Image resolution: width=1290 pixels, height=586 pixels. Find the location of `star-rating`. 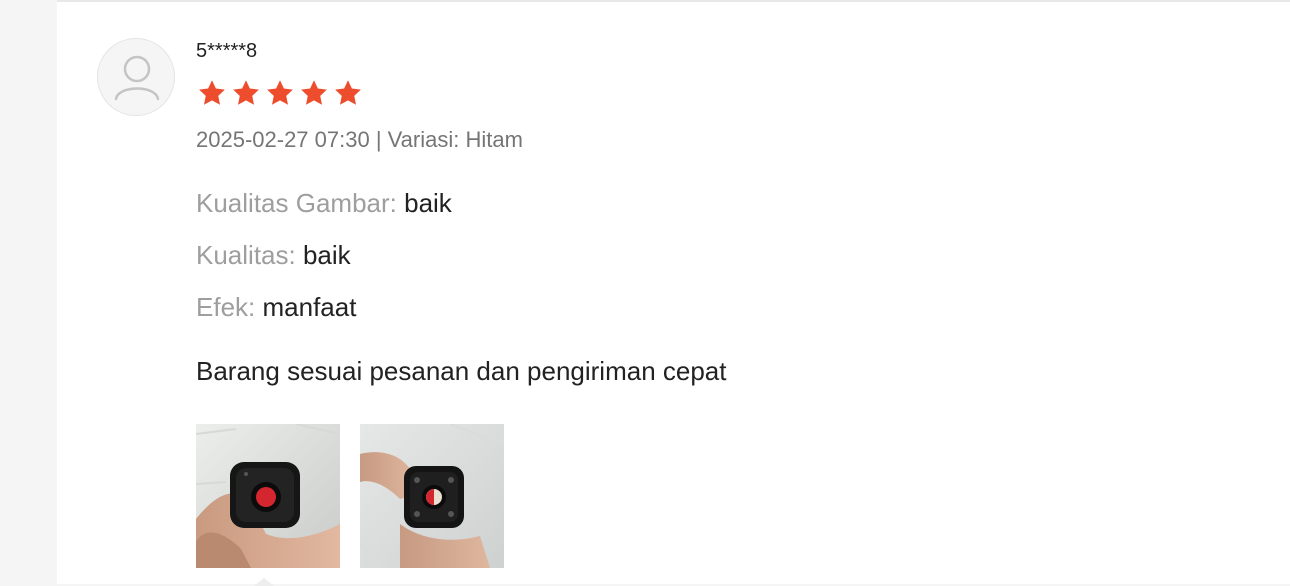

star-rating is located at coordinates (280, 93).